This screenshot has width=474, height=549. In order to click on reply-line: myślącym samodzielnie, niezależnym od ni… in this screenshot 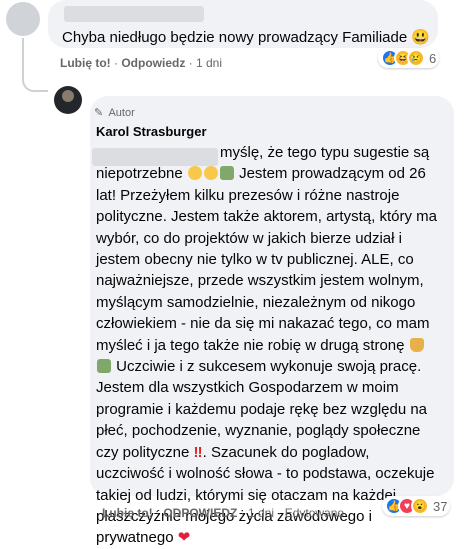, I will do `click(256, 302)`.